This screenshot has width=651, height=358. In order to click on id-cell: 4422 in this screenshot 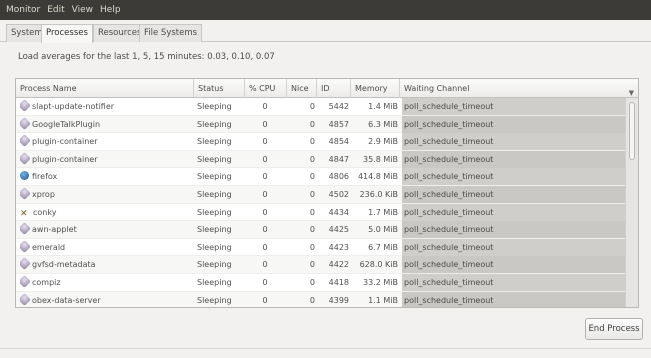, I will do `click(338, 265)`.